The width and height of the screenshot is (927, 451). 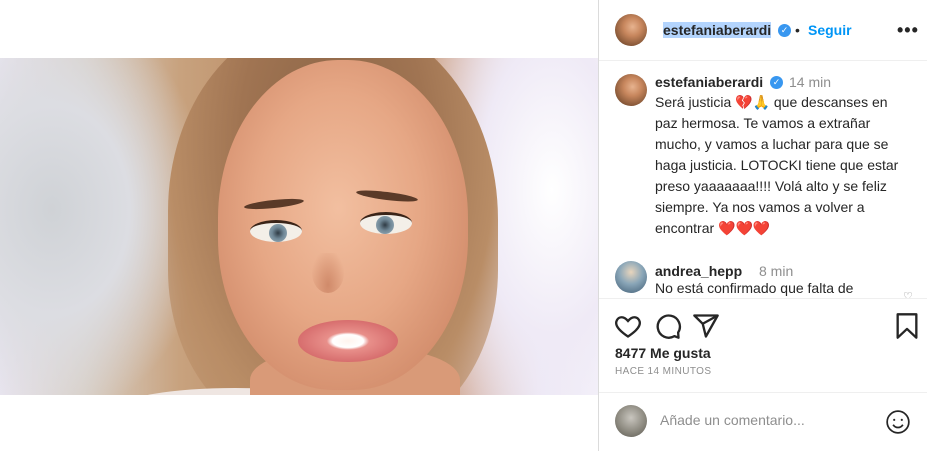 What do you see at coordinates (668, 326) in the screenshot?
I see `comment-icon` at bounding box center [668, 326].